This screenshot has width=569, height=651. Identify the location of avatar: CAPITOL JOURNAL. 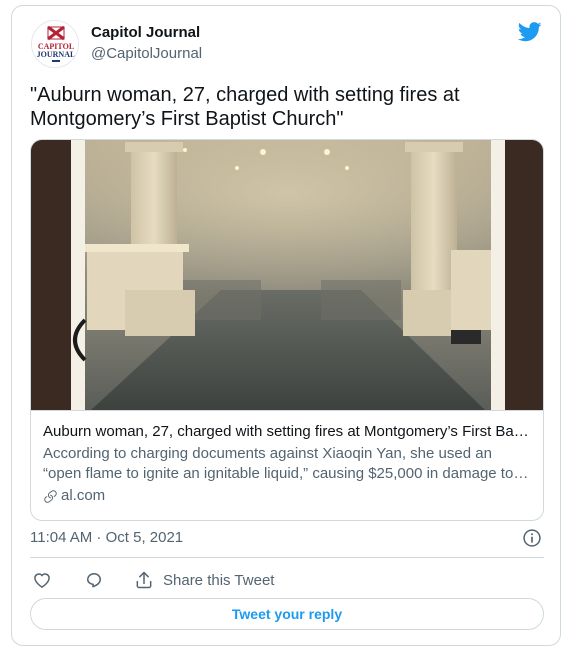
(55, 44).